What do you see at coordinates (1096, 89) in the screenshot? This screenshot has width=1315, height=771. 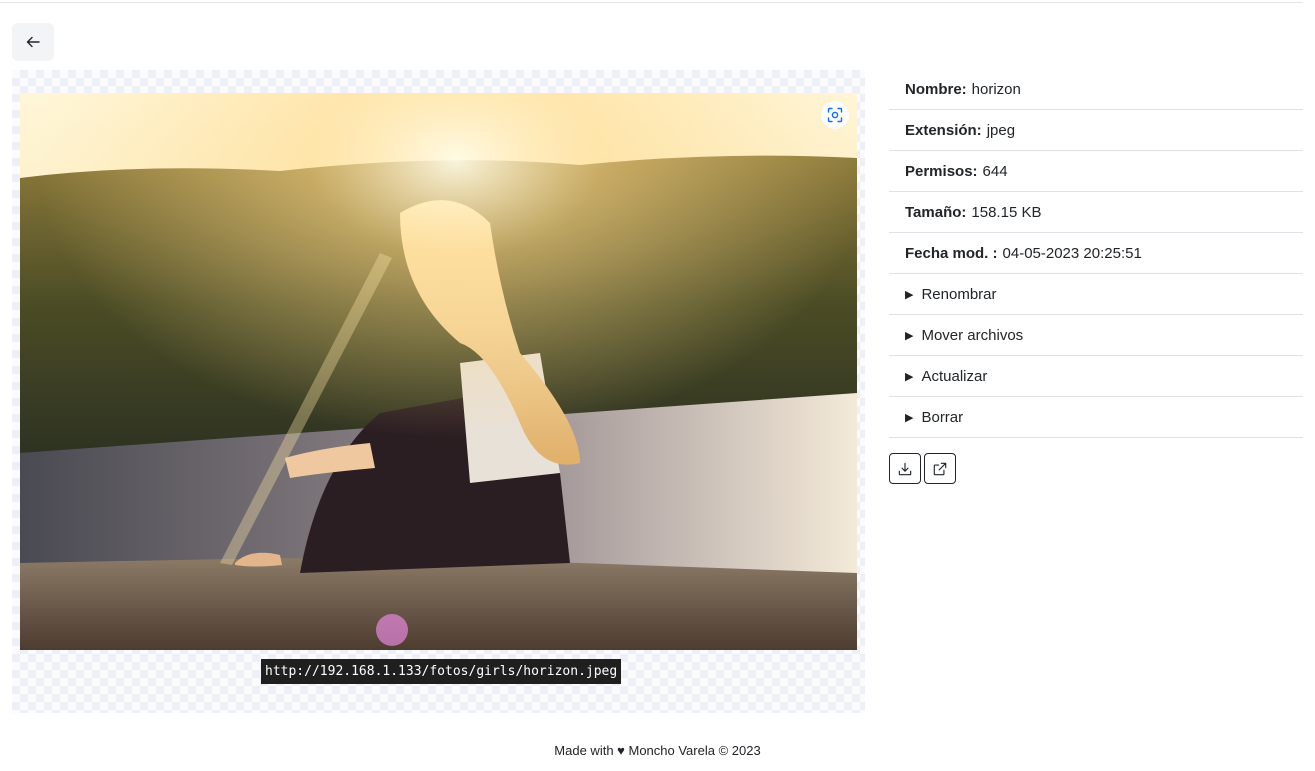 I see `info-name: Nombre: horizon` at bounding box center [1096, 89].